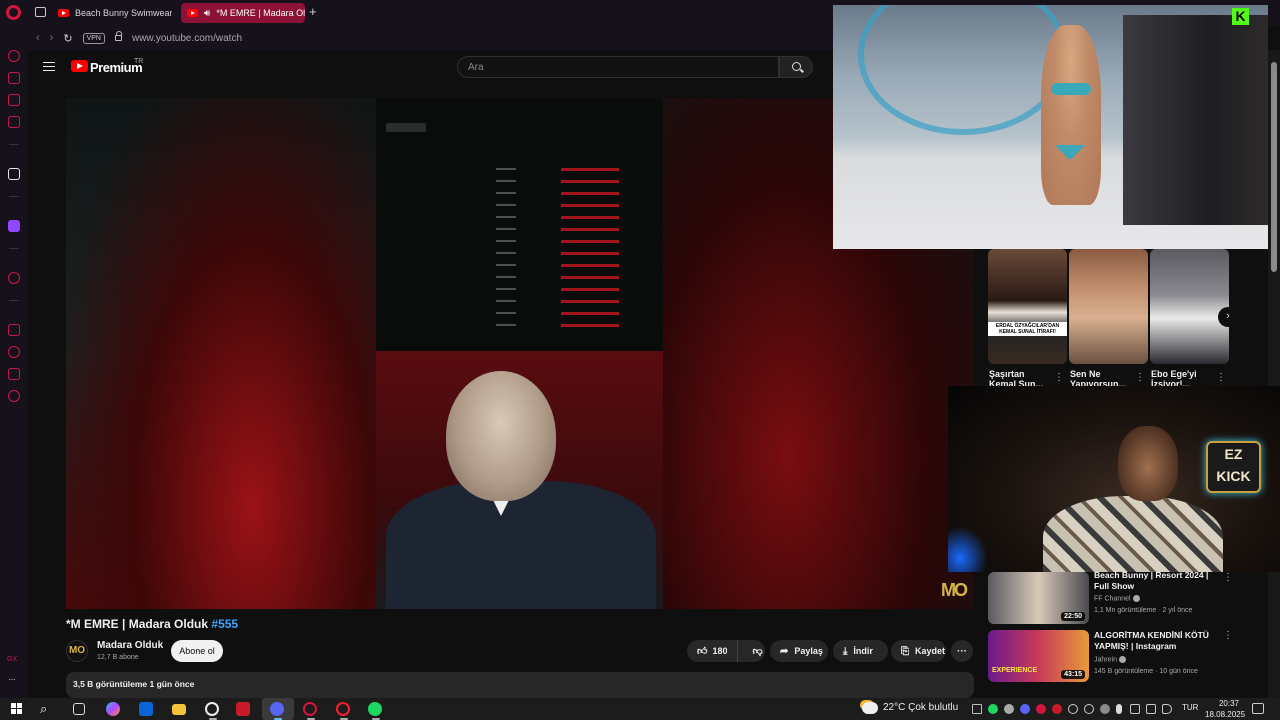 The width and height of the screenshot is (1280, 720). I want to click on save-button: ⎘ Kaydet, so click(918, 651).